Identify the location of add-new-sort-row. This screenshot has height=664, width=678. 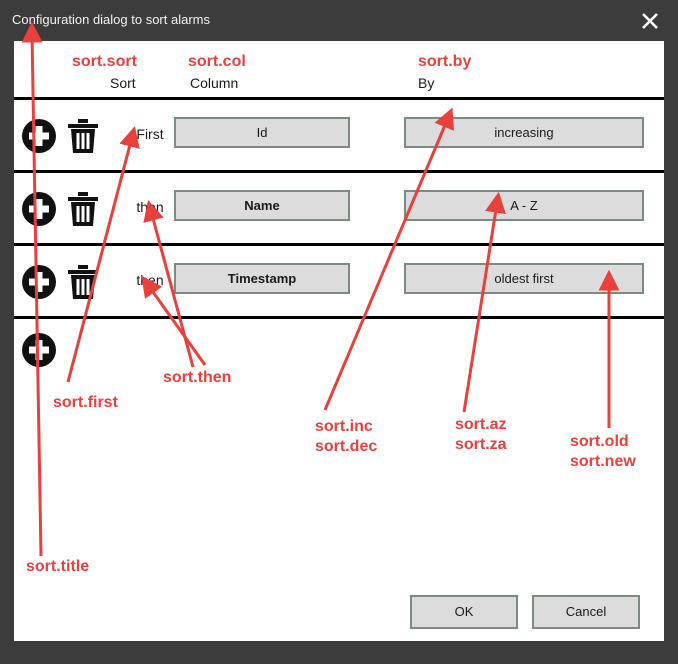
(339, 344).